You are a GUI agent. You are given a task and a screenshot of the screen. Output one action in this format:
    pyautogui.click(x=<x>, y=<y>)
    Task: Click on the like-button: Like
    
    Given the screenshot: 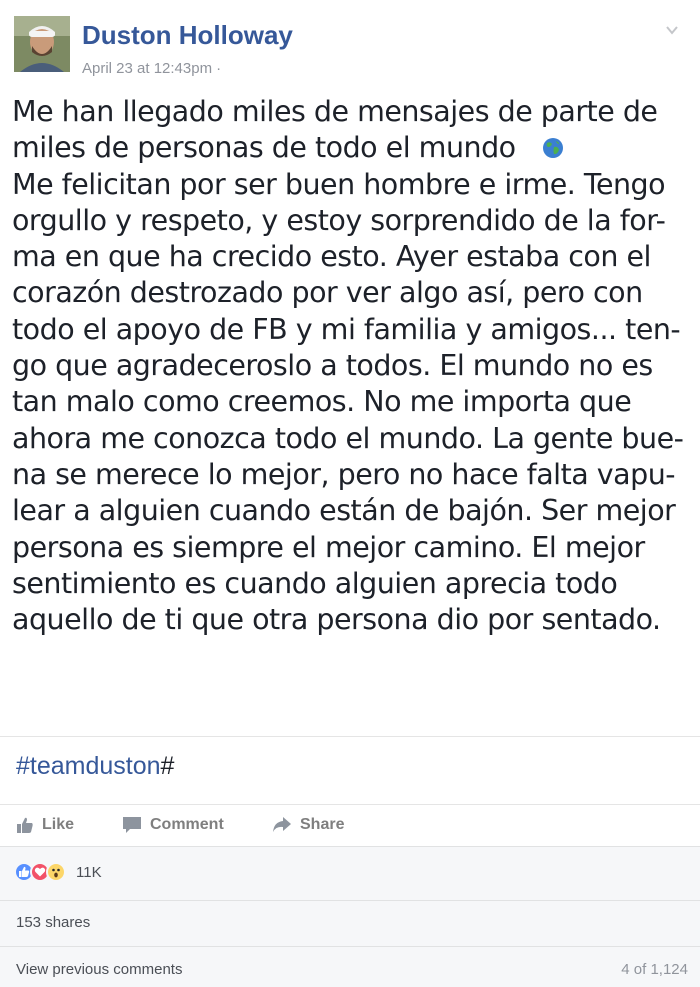 What is the action you would take?
    pyautogui.click(x=45, y=825)
    